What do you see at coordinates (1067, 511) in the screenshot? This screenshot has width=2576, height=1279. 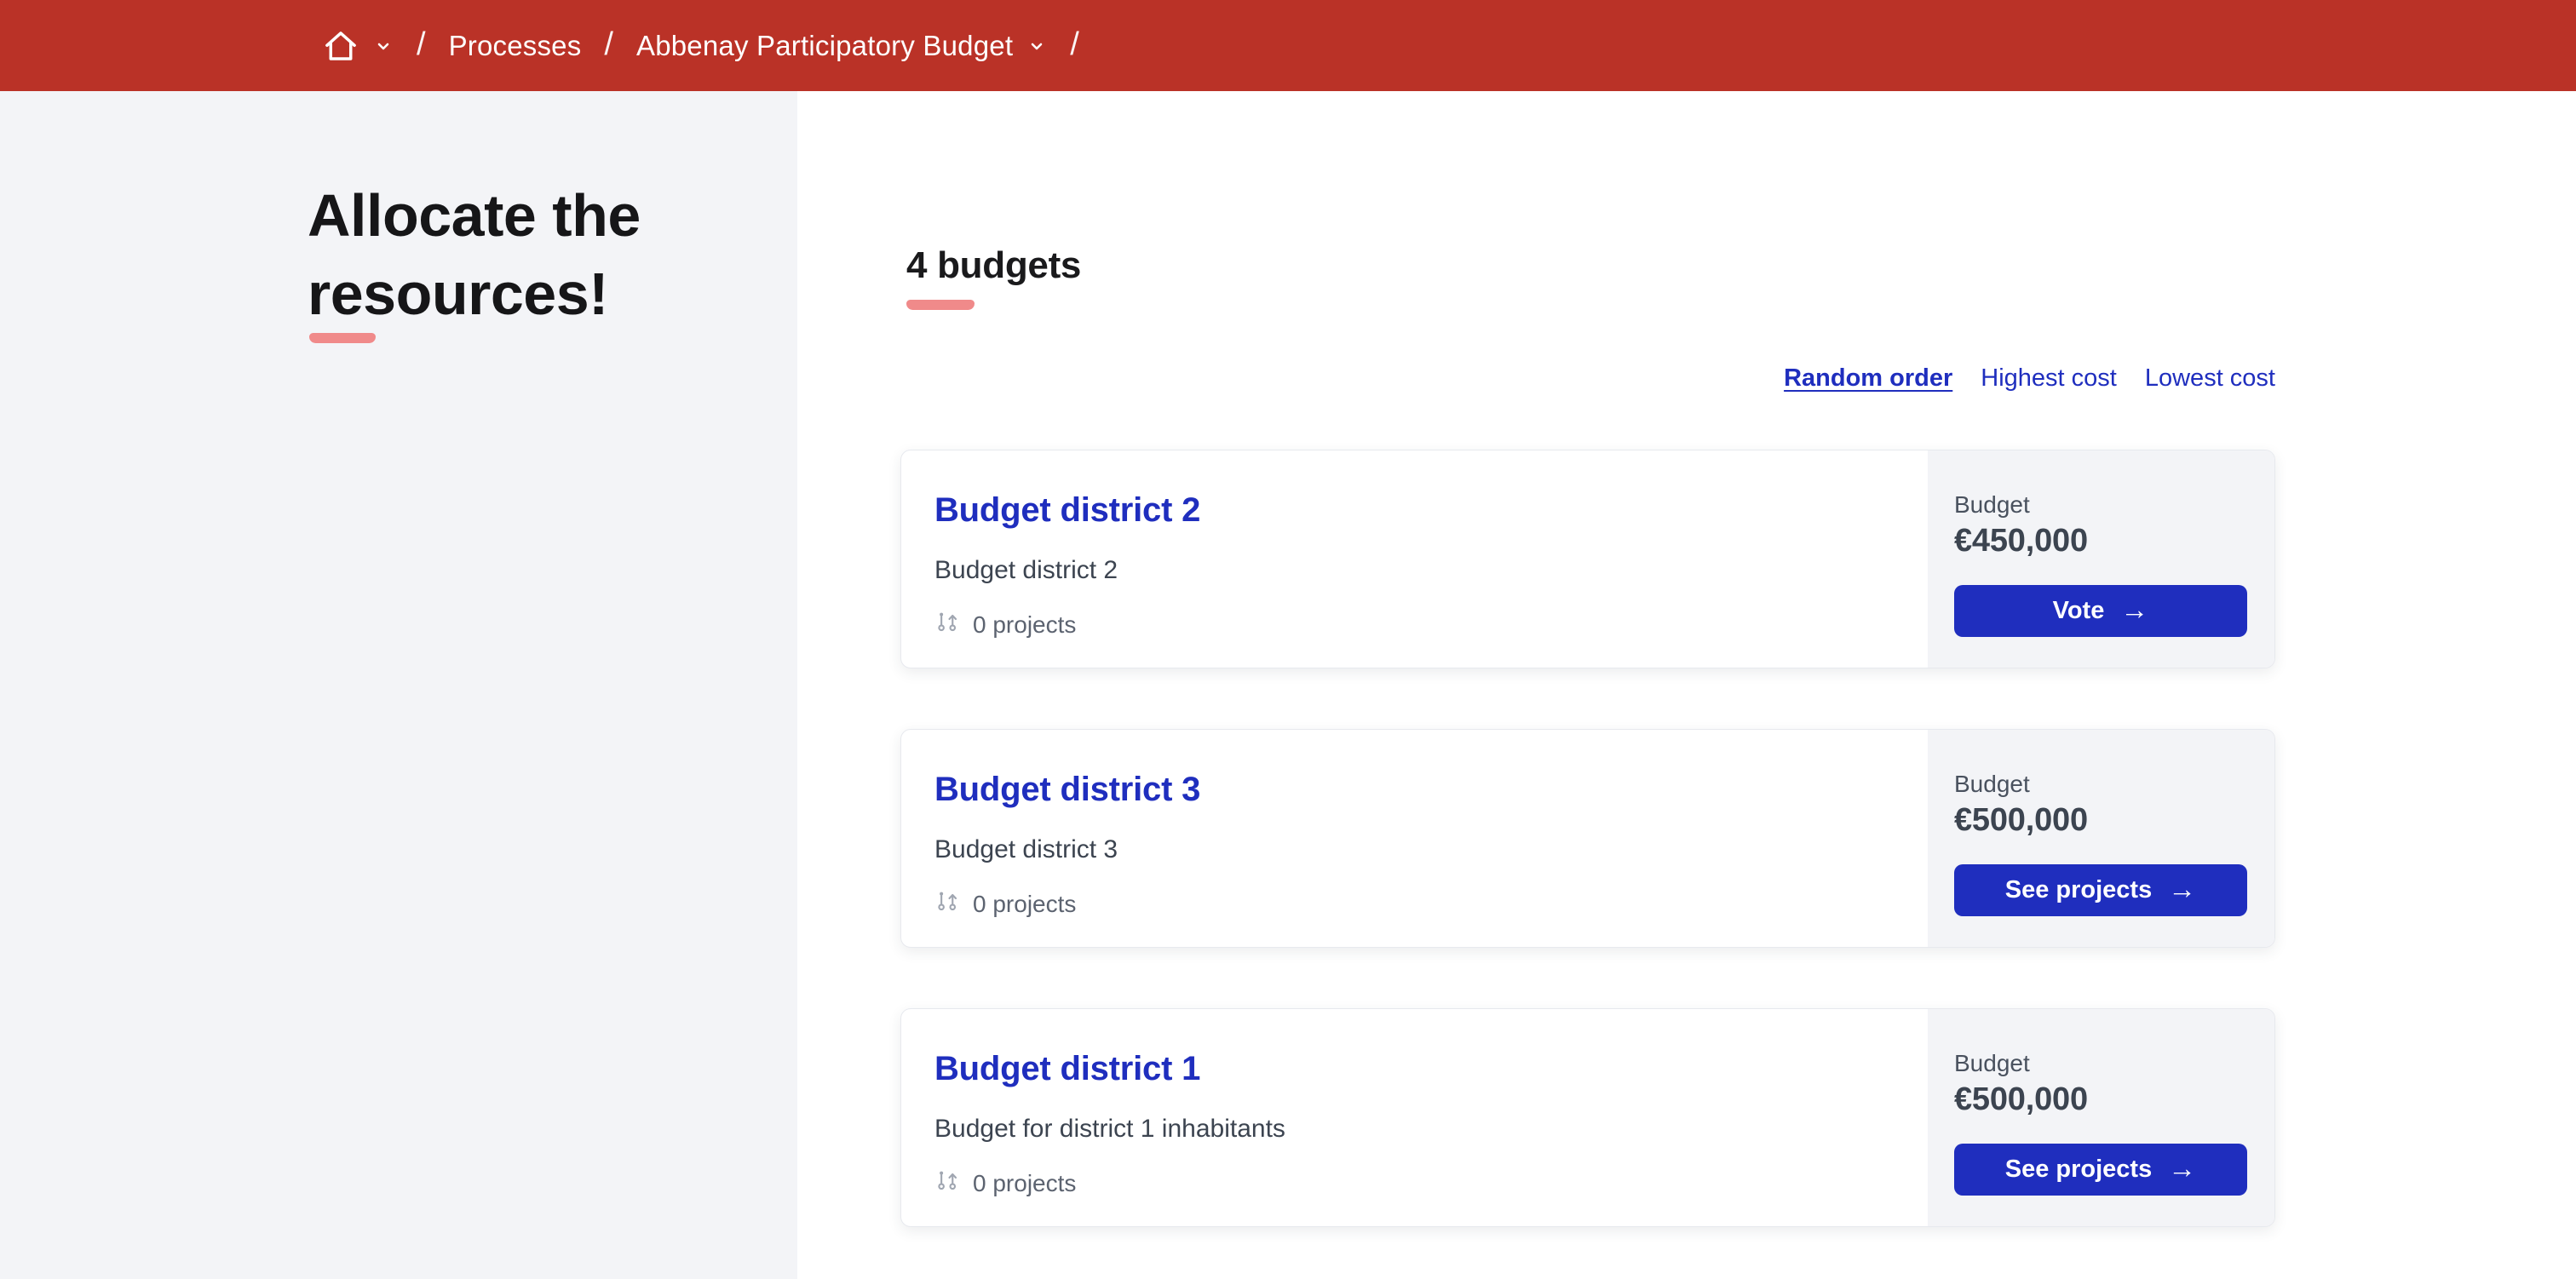 I see `budget-card-title-link: Budget district 2` at bounding box center [1067, 511].